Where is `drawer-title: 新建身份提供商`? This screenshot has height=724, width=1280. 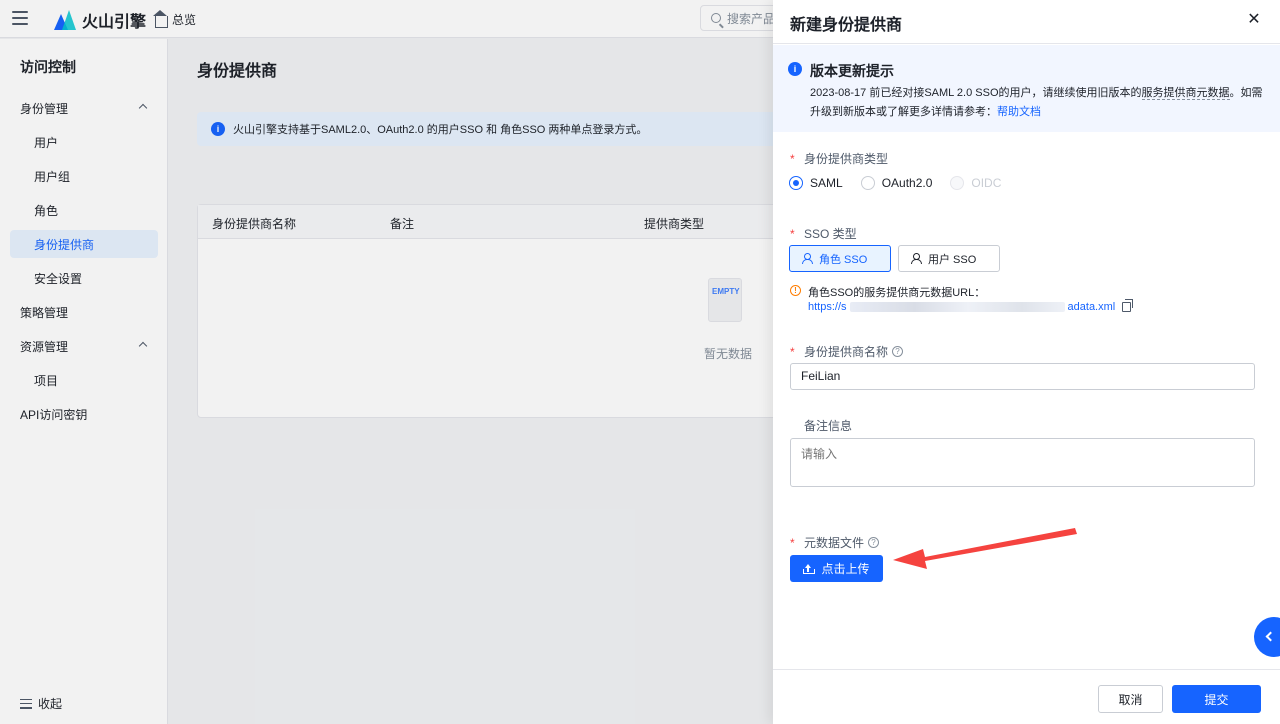
drawer-title: 新建身份提供商 is located at coordinates (846, 25).